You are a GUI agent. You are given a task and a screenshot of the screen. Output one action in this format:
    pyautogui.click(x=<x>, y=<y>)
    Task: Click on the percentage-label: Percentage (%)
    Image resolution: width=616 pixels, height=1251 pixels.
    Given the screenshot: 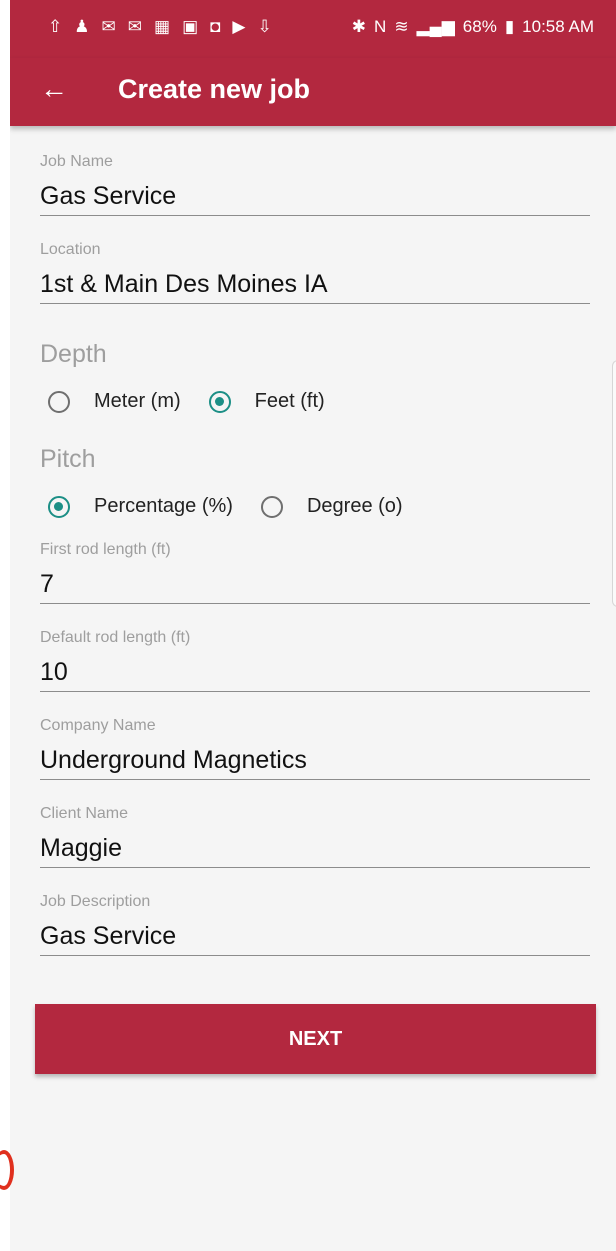 What is the action you would take?
    pyautogui.click(x=163, y=506)
    